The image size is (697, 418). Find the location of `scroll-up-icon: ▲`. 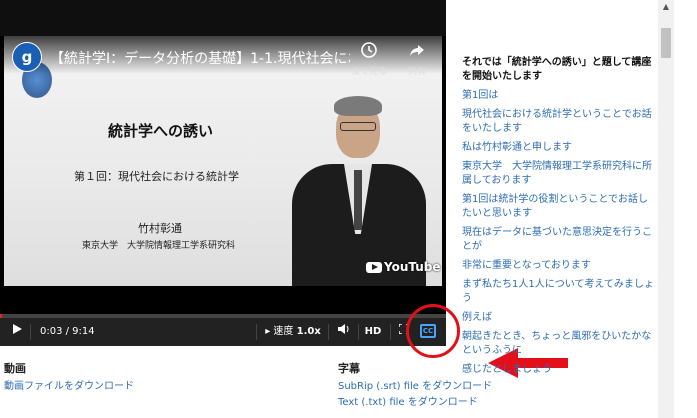

scroll-up-icon: ▲ is located at coordinates (666, 7).